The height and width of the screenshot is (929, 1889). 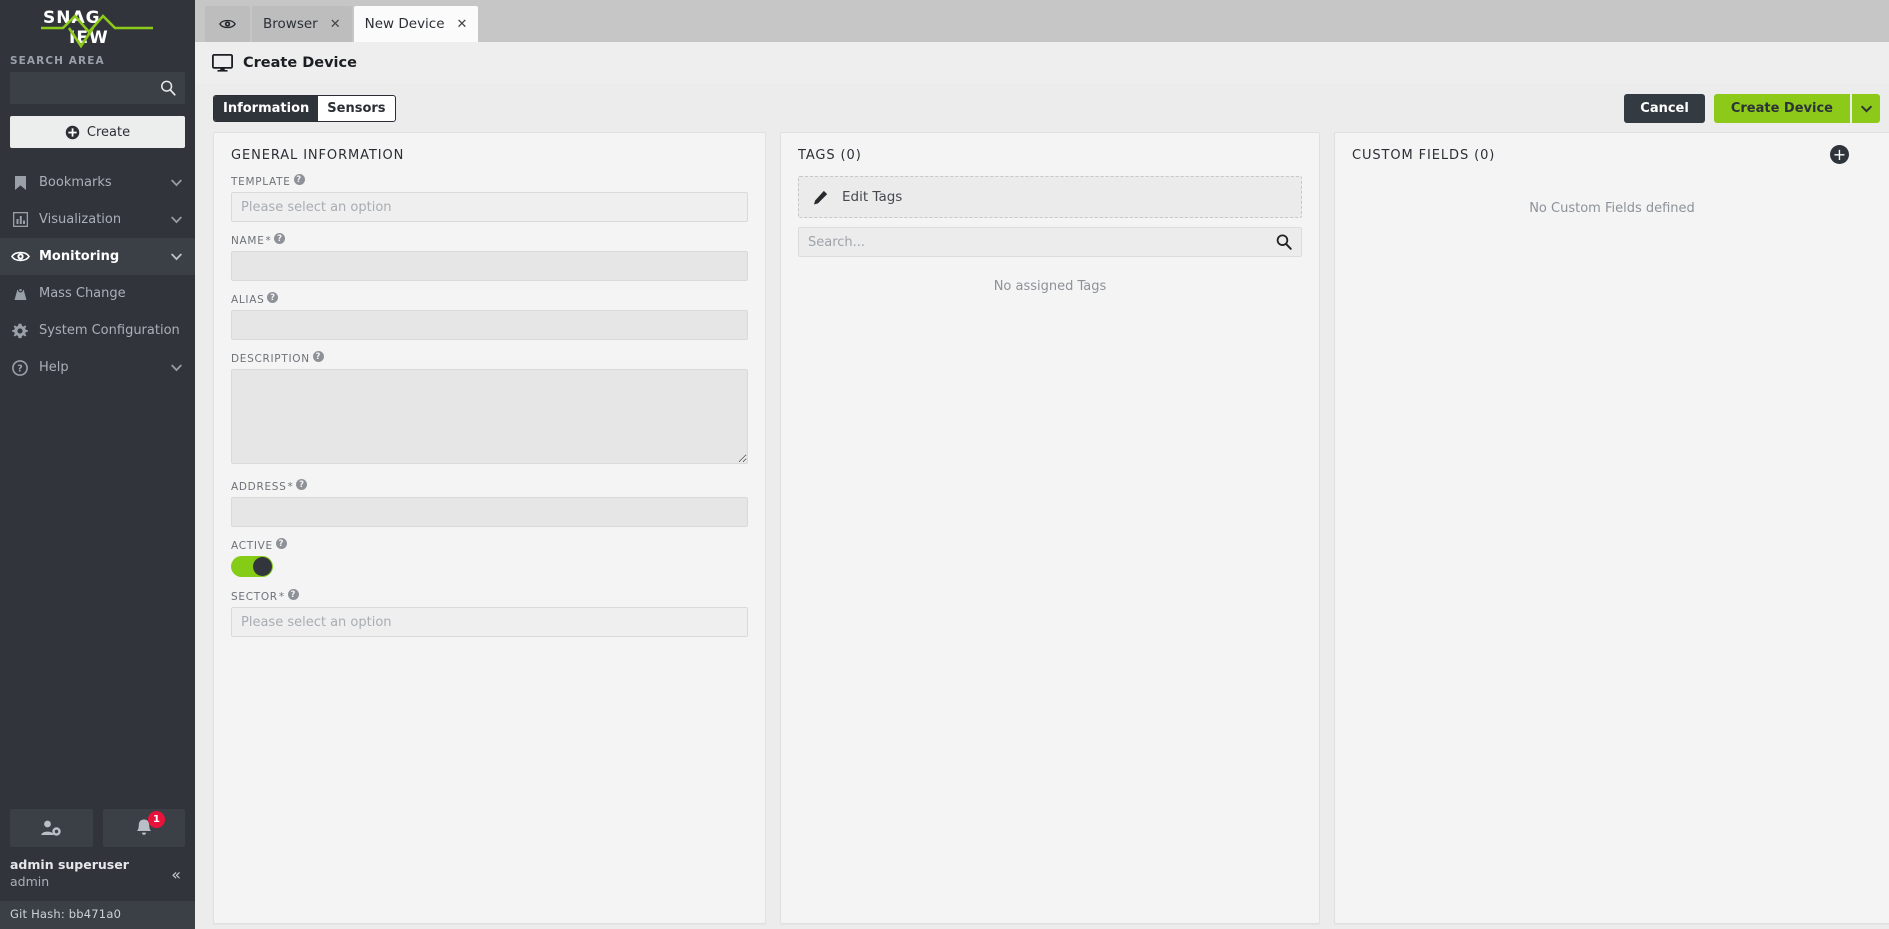 I want to click on snagview-logo-icon: SNAG IEW, so click(x=96, y=28).